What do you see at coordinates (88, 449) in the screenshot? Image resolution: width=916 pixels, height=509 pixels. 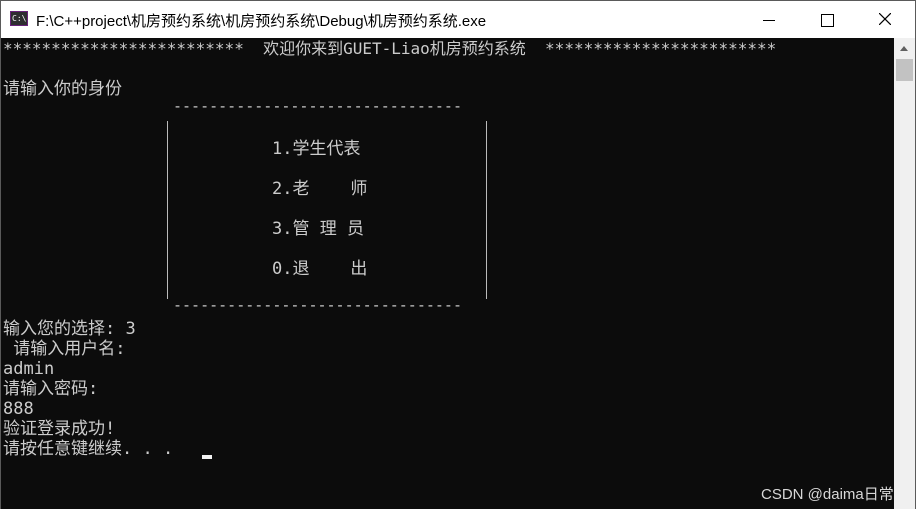 I see `press-any-key-prompt: 请按任意键继续. . .` at bounding box center [88, 449].